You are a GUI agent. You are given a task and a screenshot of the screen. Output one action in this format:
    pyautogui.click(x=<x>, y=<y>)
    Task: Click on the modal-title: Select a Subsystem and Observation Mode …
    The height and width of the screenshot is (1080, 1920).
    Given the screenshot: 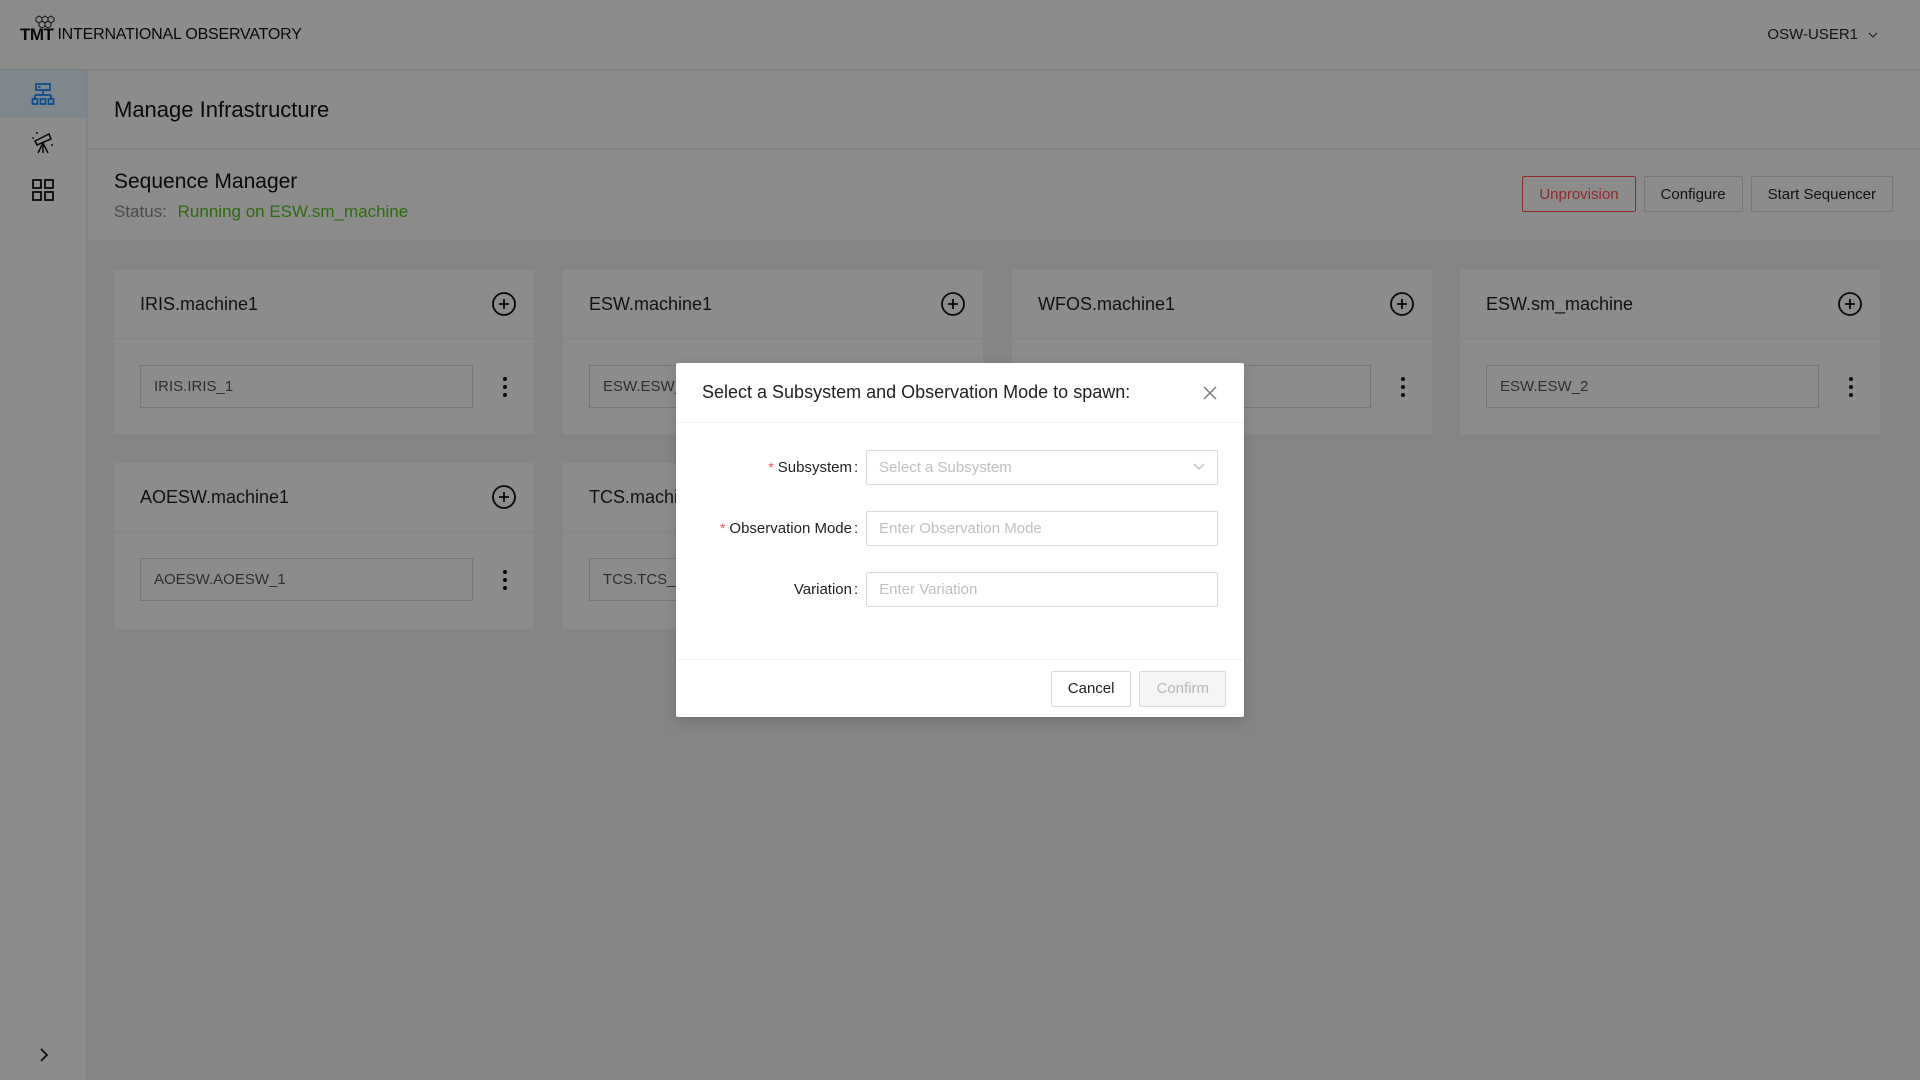 What is the action you would take?
    pyautogui.click(x=916, y=392)
    